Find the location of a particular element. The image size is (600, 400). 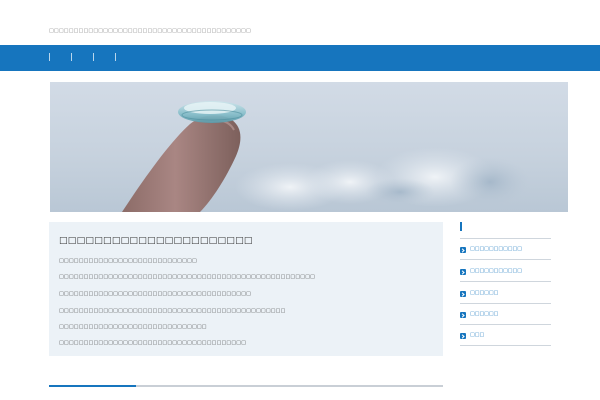

article-line: □□□□□□□□□□□□□□□□□□□□□□□□□□□□□□□□□□□□□□ is located at coordinates (153, 343).